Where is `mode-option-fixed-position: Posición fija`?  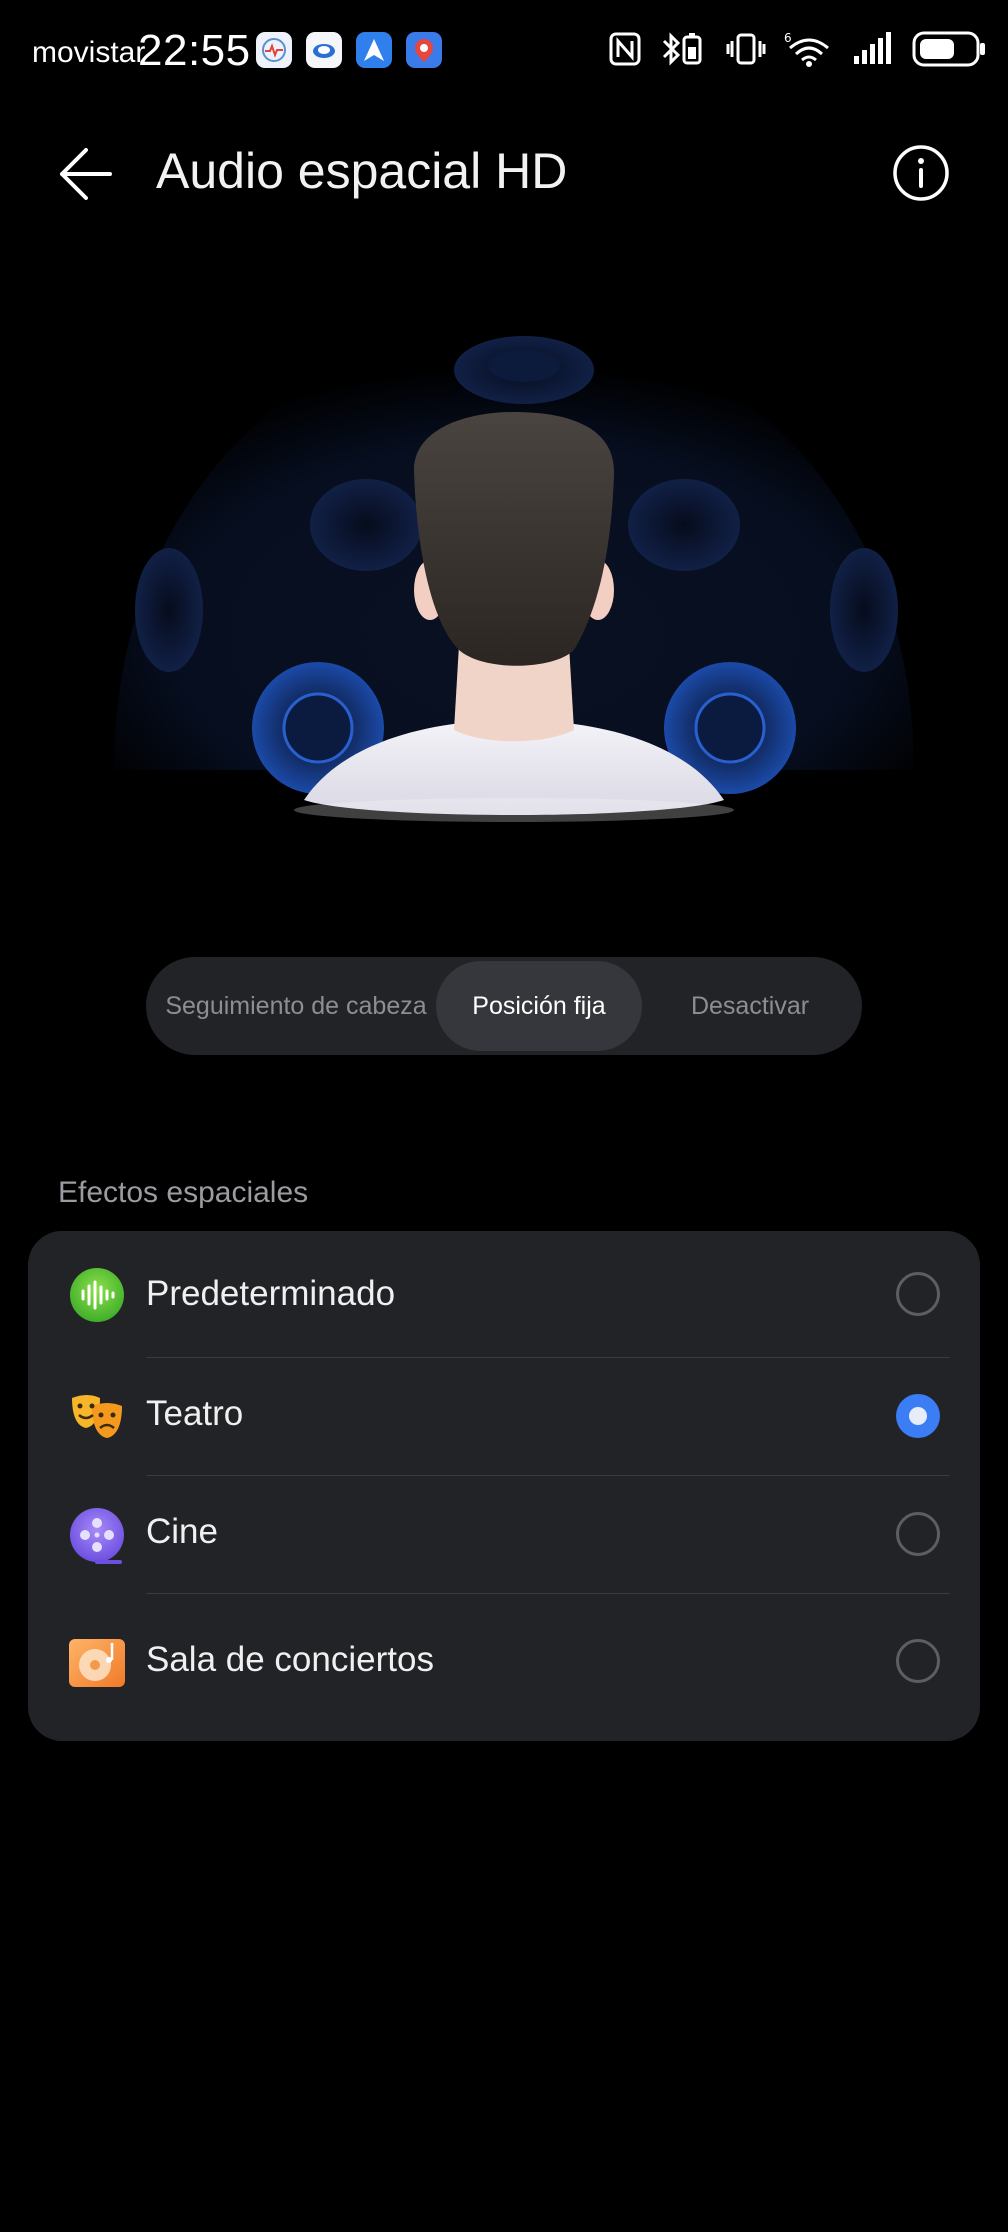 mode-option-fixed-position: Posición fija is located at coordinates (539, 1006).